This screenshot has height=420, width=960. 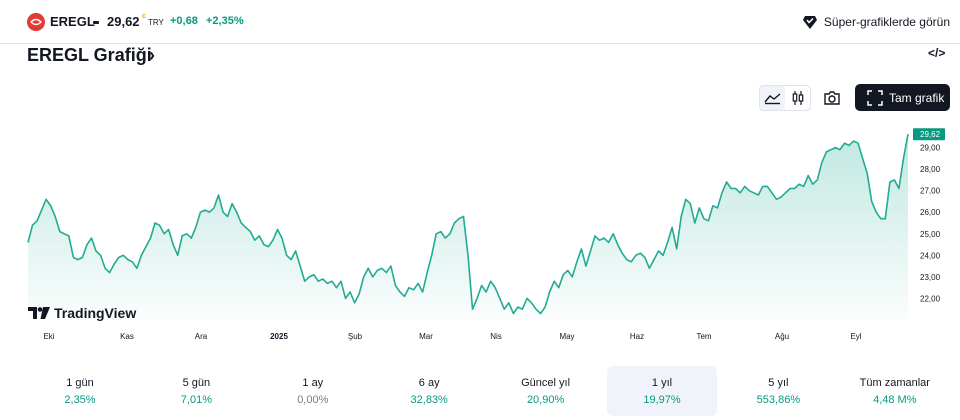 I want to click on supercharts-logo-icon, so click(x=809, y=22).